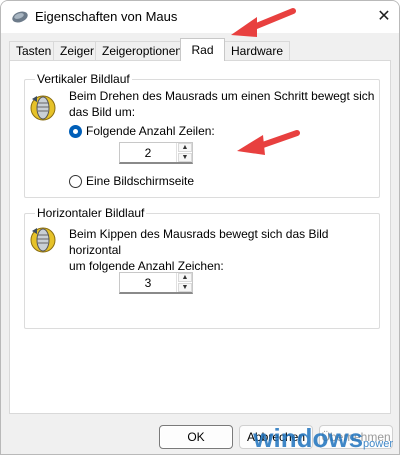  I want to click on title-bar: Eigenschaften von Maus ✕, so click(200, 17).